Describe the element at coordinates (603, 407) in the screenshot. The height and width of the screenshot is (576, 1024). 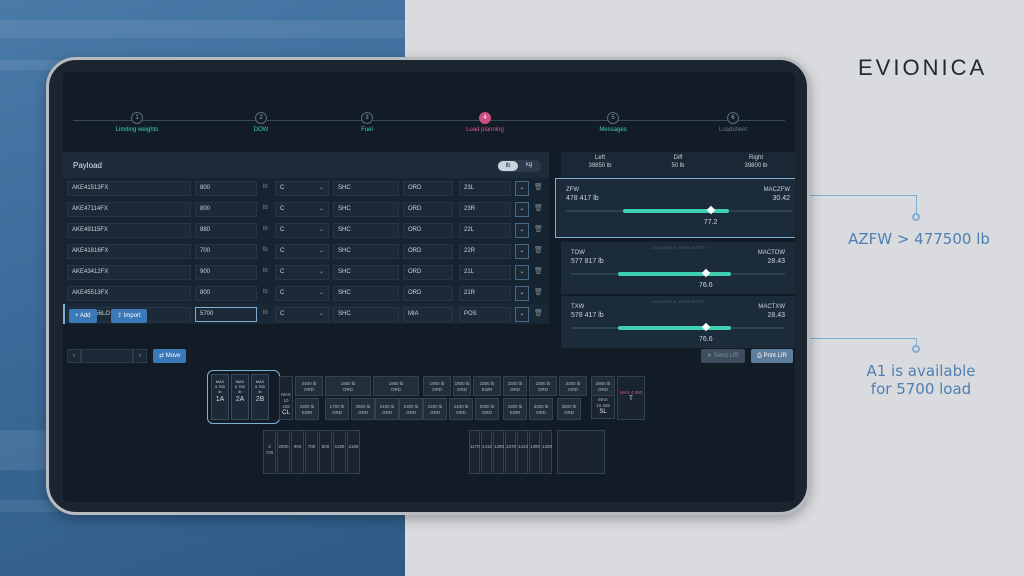
I see `uld-sl: MAX 10 426 SL` at that location.